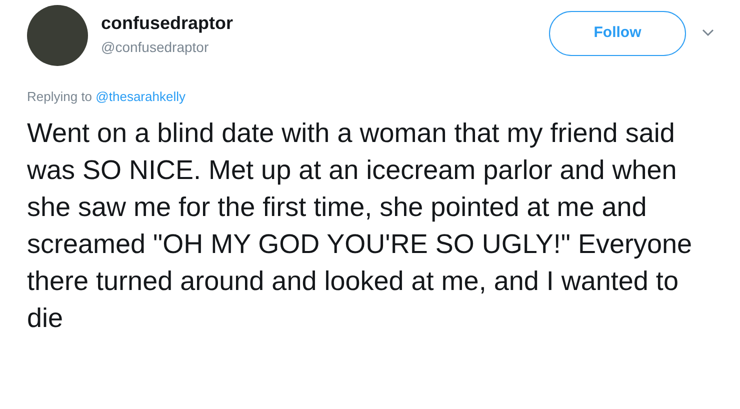 Image resolution: width=740 pixels, height=409 pixels. Describe the element at coordinates (155, 47) in the screenshot. I see `author-handle: @confusedraptor` at that location.